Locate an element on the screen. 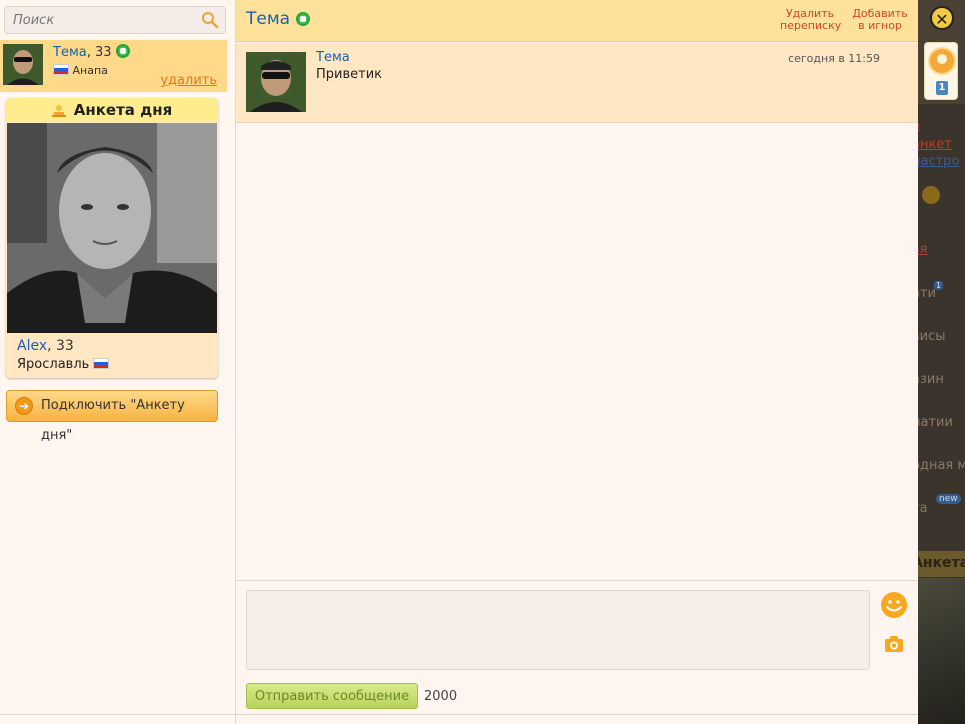  bg-fragment: висы is located at coordinates (932, 336).